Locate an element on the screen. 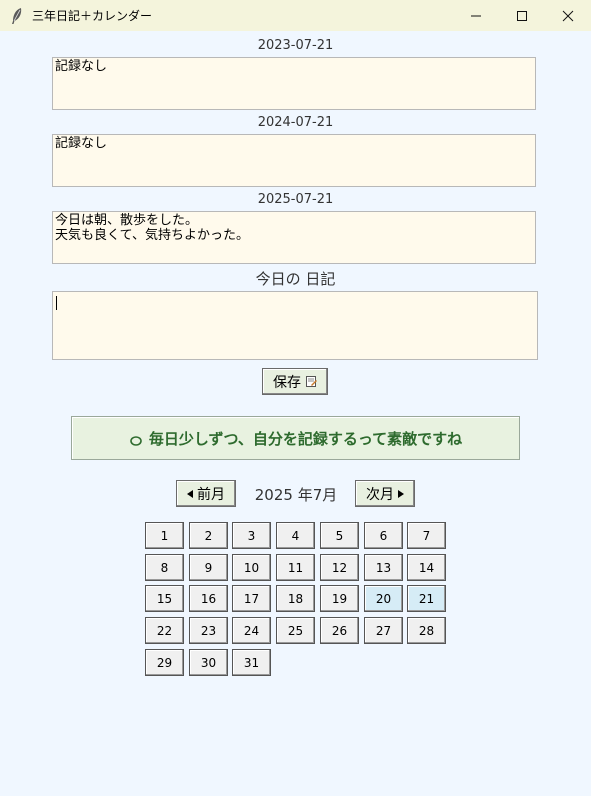 Image resolution: width=591 pixels, height=796 pixels. calendar-day-21: 21 is located at coordinates (426, 598).